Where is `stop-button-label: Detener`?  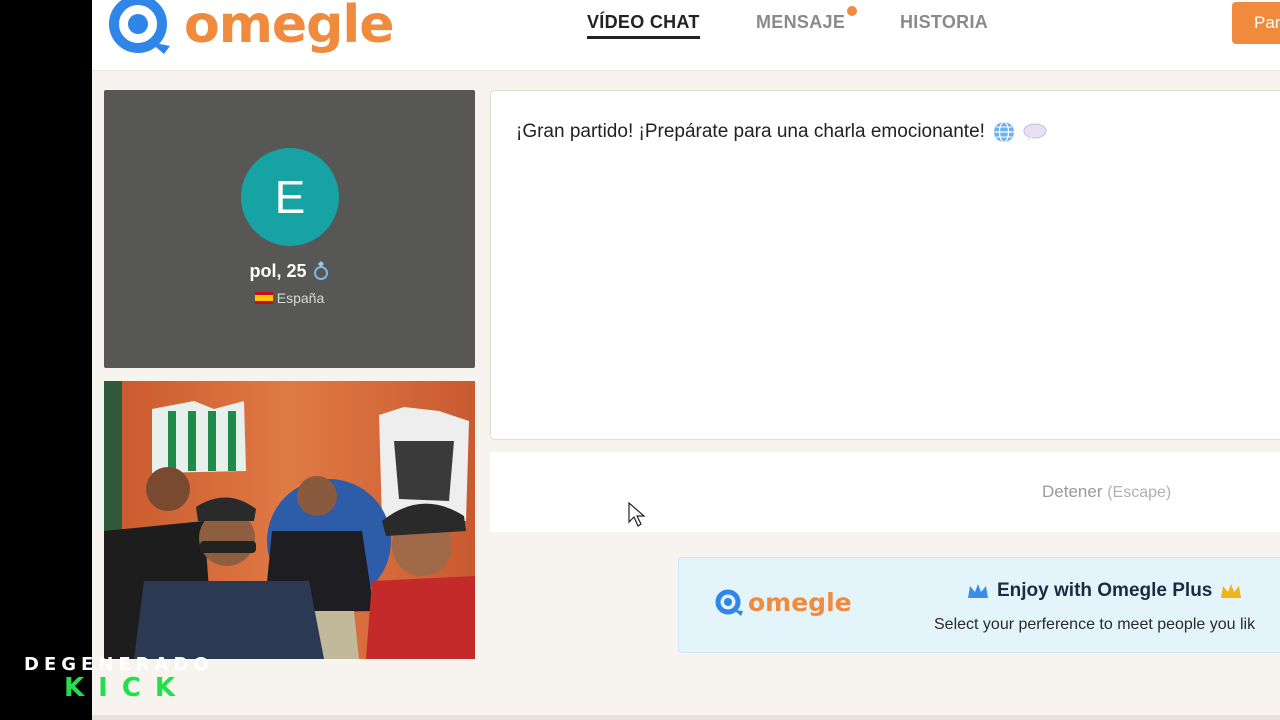 stop-button-label: Detener is located at coordinates (1072, 491).